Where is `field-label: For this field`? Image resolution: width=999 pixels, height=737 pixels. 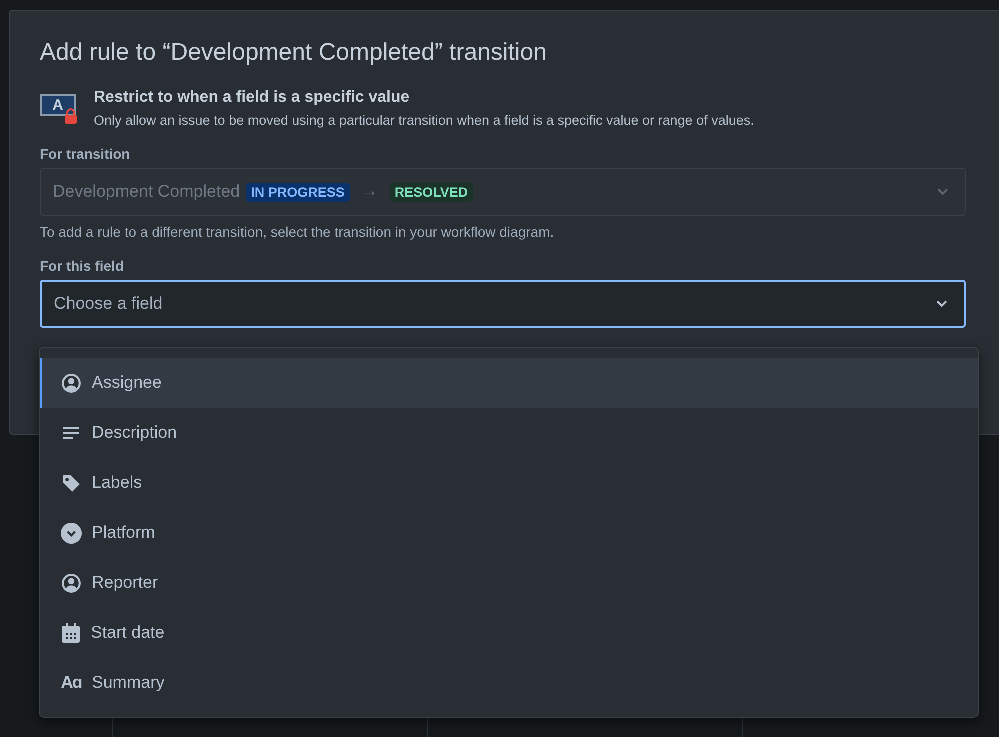 field-label: For this field is located at coordinates (82, 266).